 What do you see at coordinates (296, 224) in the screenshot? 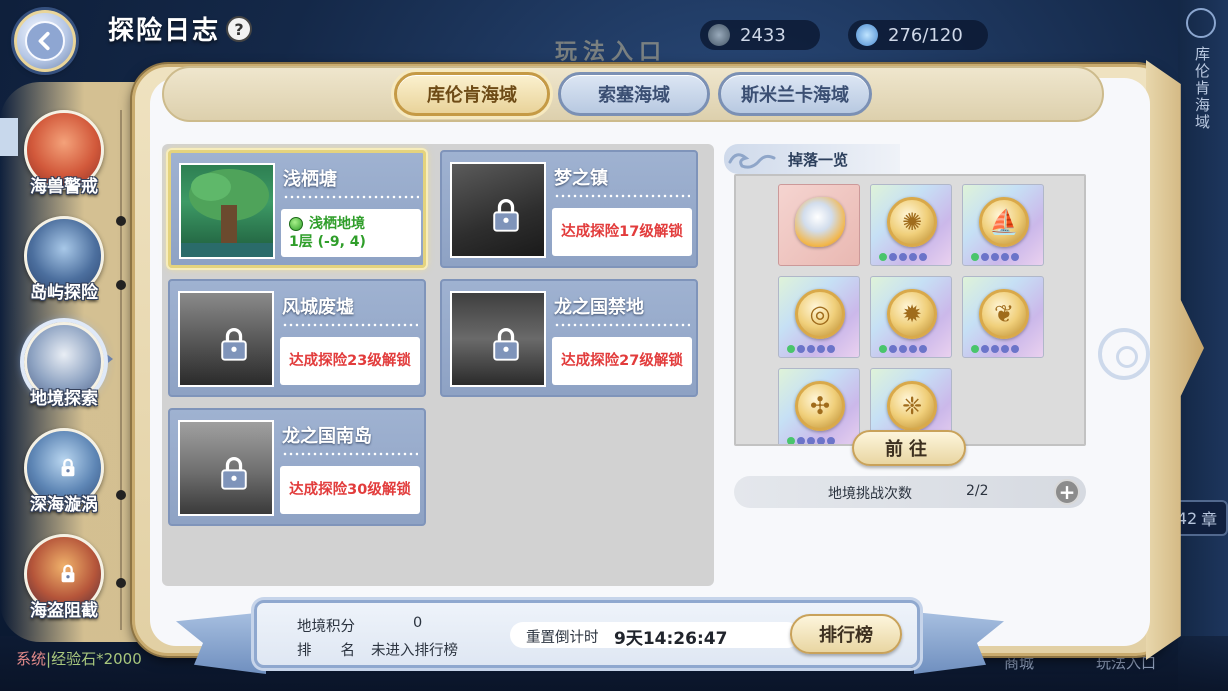
I see `current-location-icon` at bounding box center [296, 224].